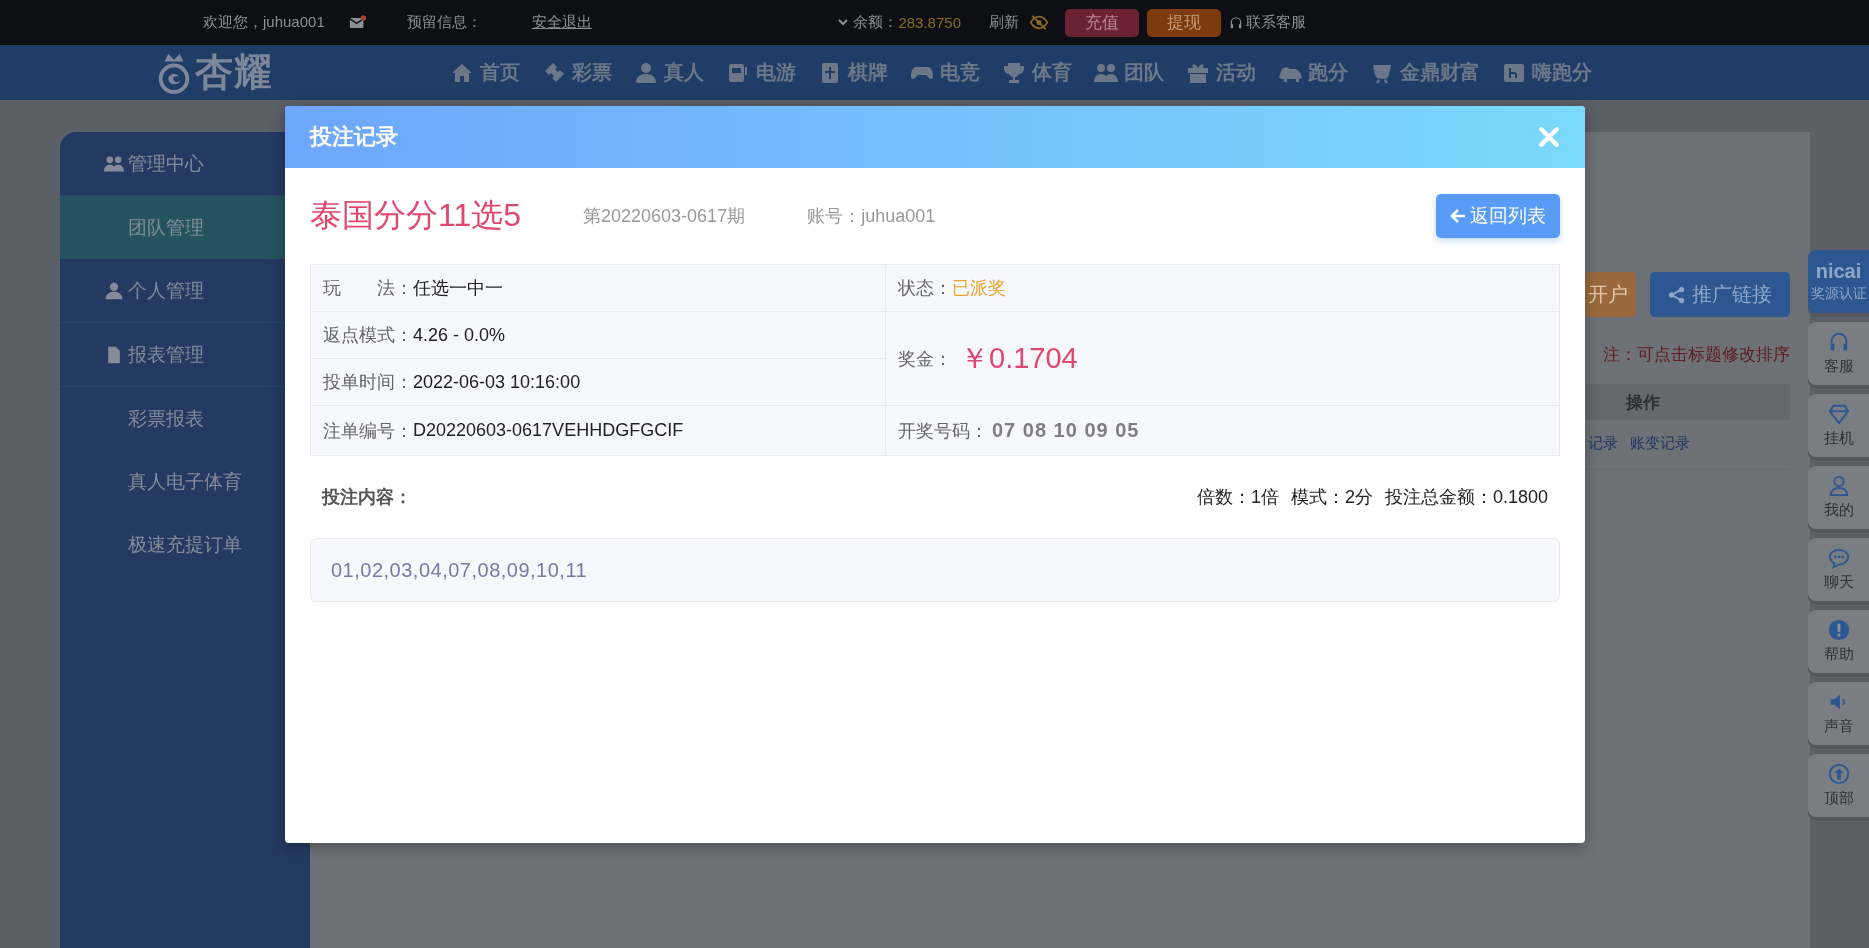 This screenshot has height=948, width=1869. What do you see at coordinates (1014, 72) in the screenshot?
I see `trophy-icon` at bounding box center [1014, 72].